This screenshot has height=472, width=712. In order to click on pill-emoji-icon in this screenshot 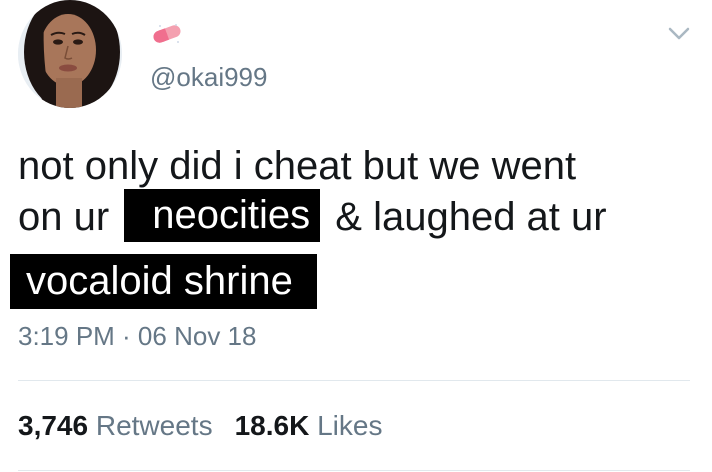, I will do `click(167, 34)`.